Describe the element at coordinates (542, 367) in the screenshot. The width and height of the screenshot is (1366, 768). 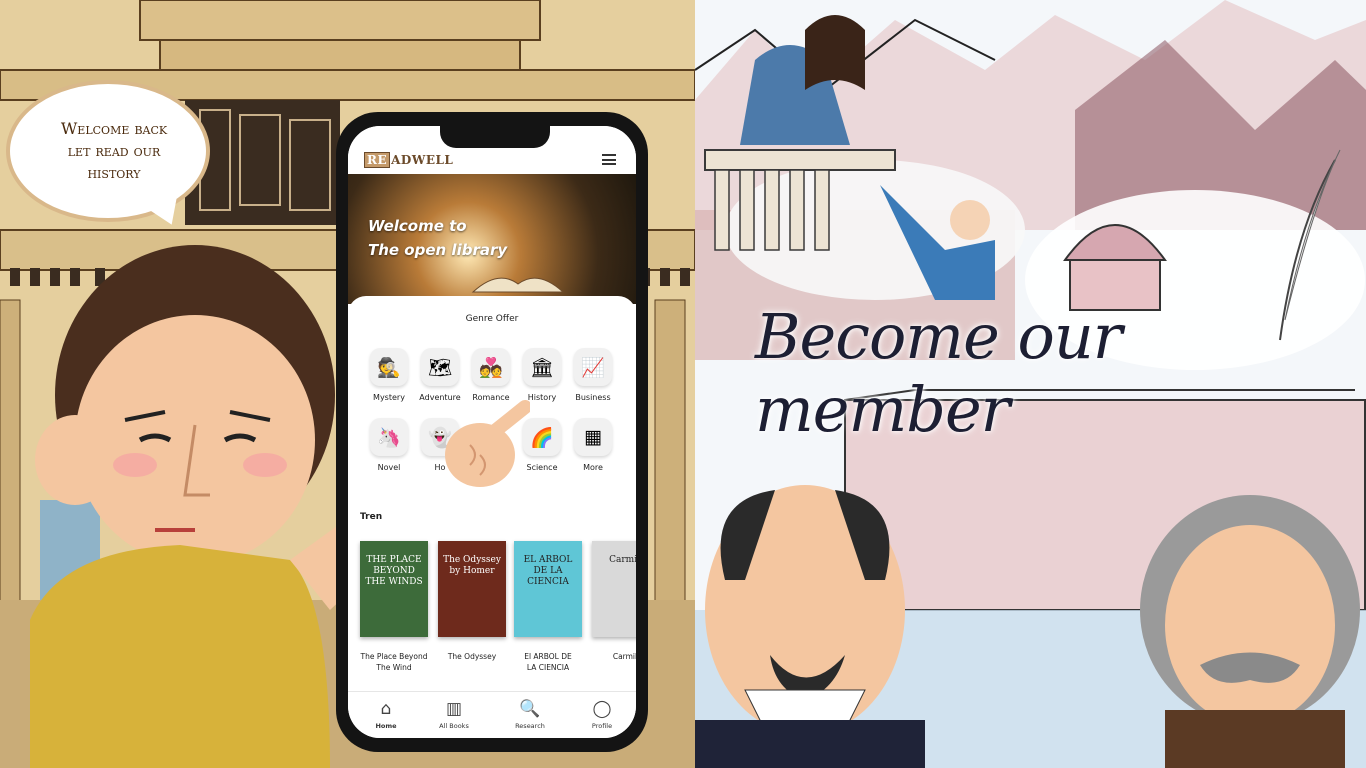
I see `evolution-icon: 🏛` at that location.